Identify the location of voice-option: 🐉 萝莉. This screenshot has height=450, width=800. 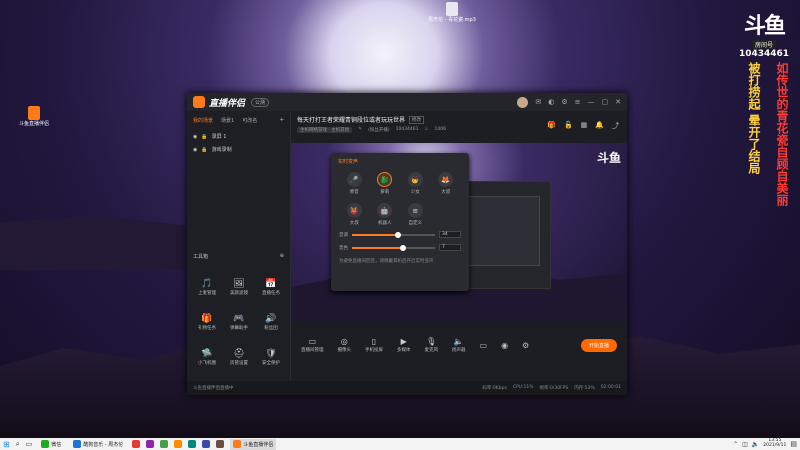
(385, 183).